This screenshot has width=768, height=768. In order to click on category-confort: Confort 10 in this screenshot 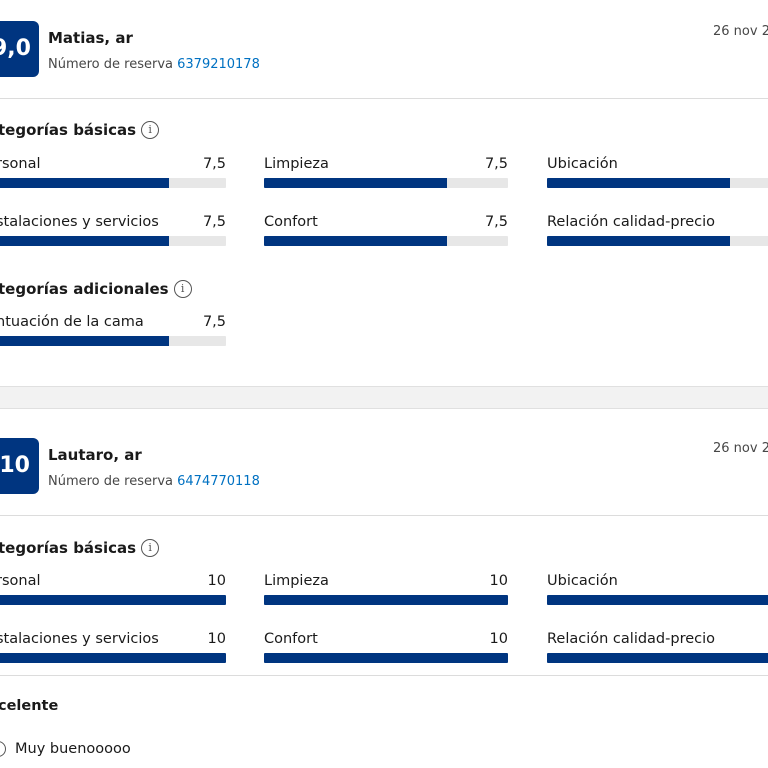, I will do `click(386, 649)`.